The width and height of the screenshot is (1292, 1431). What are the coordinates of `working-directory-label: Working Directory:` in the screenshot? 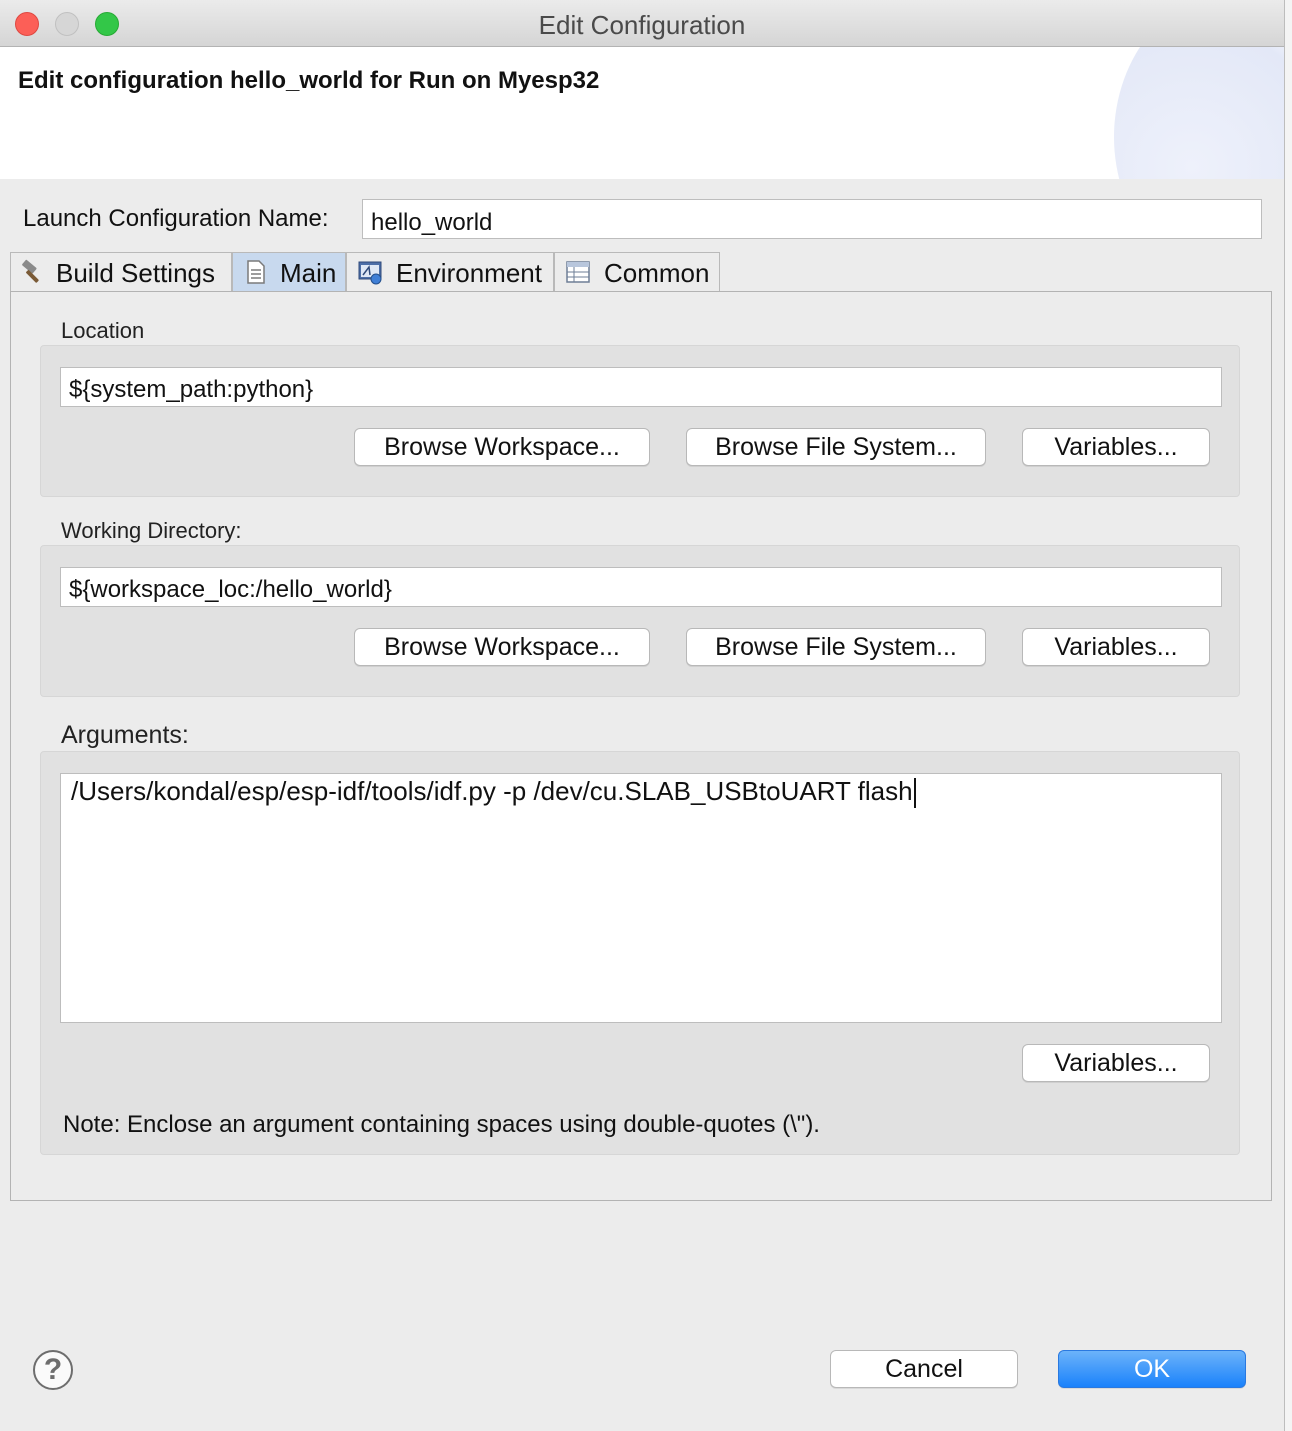 It's located at (151, 530).